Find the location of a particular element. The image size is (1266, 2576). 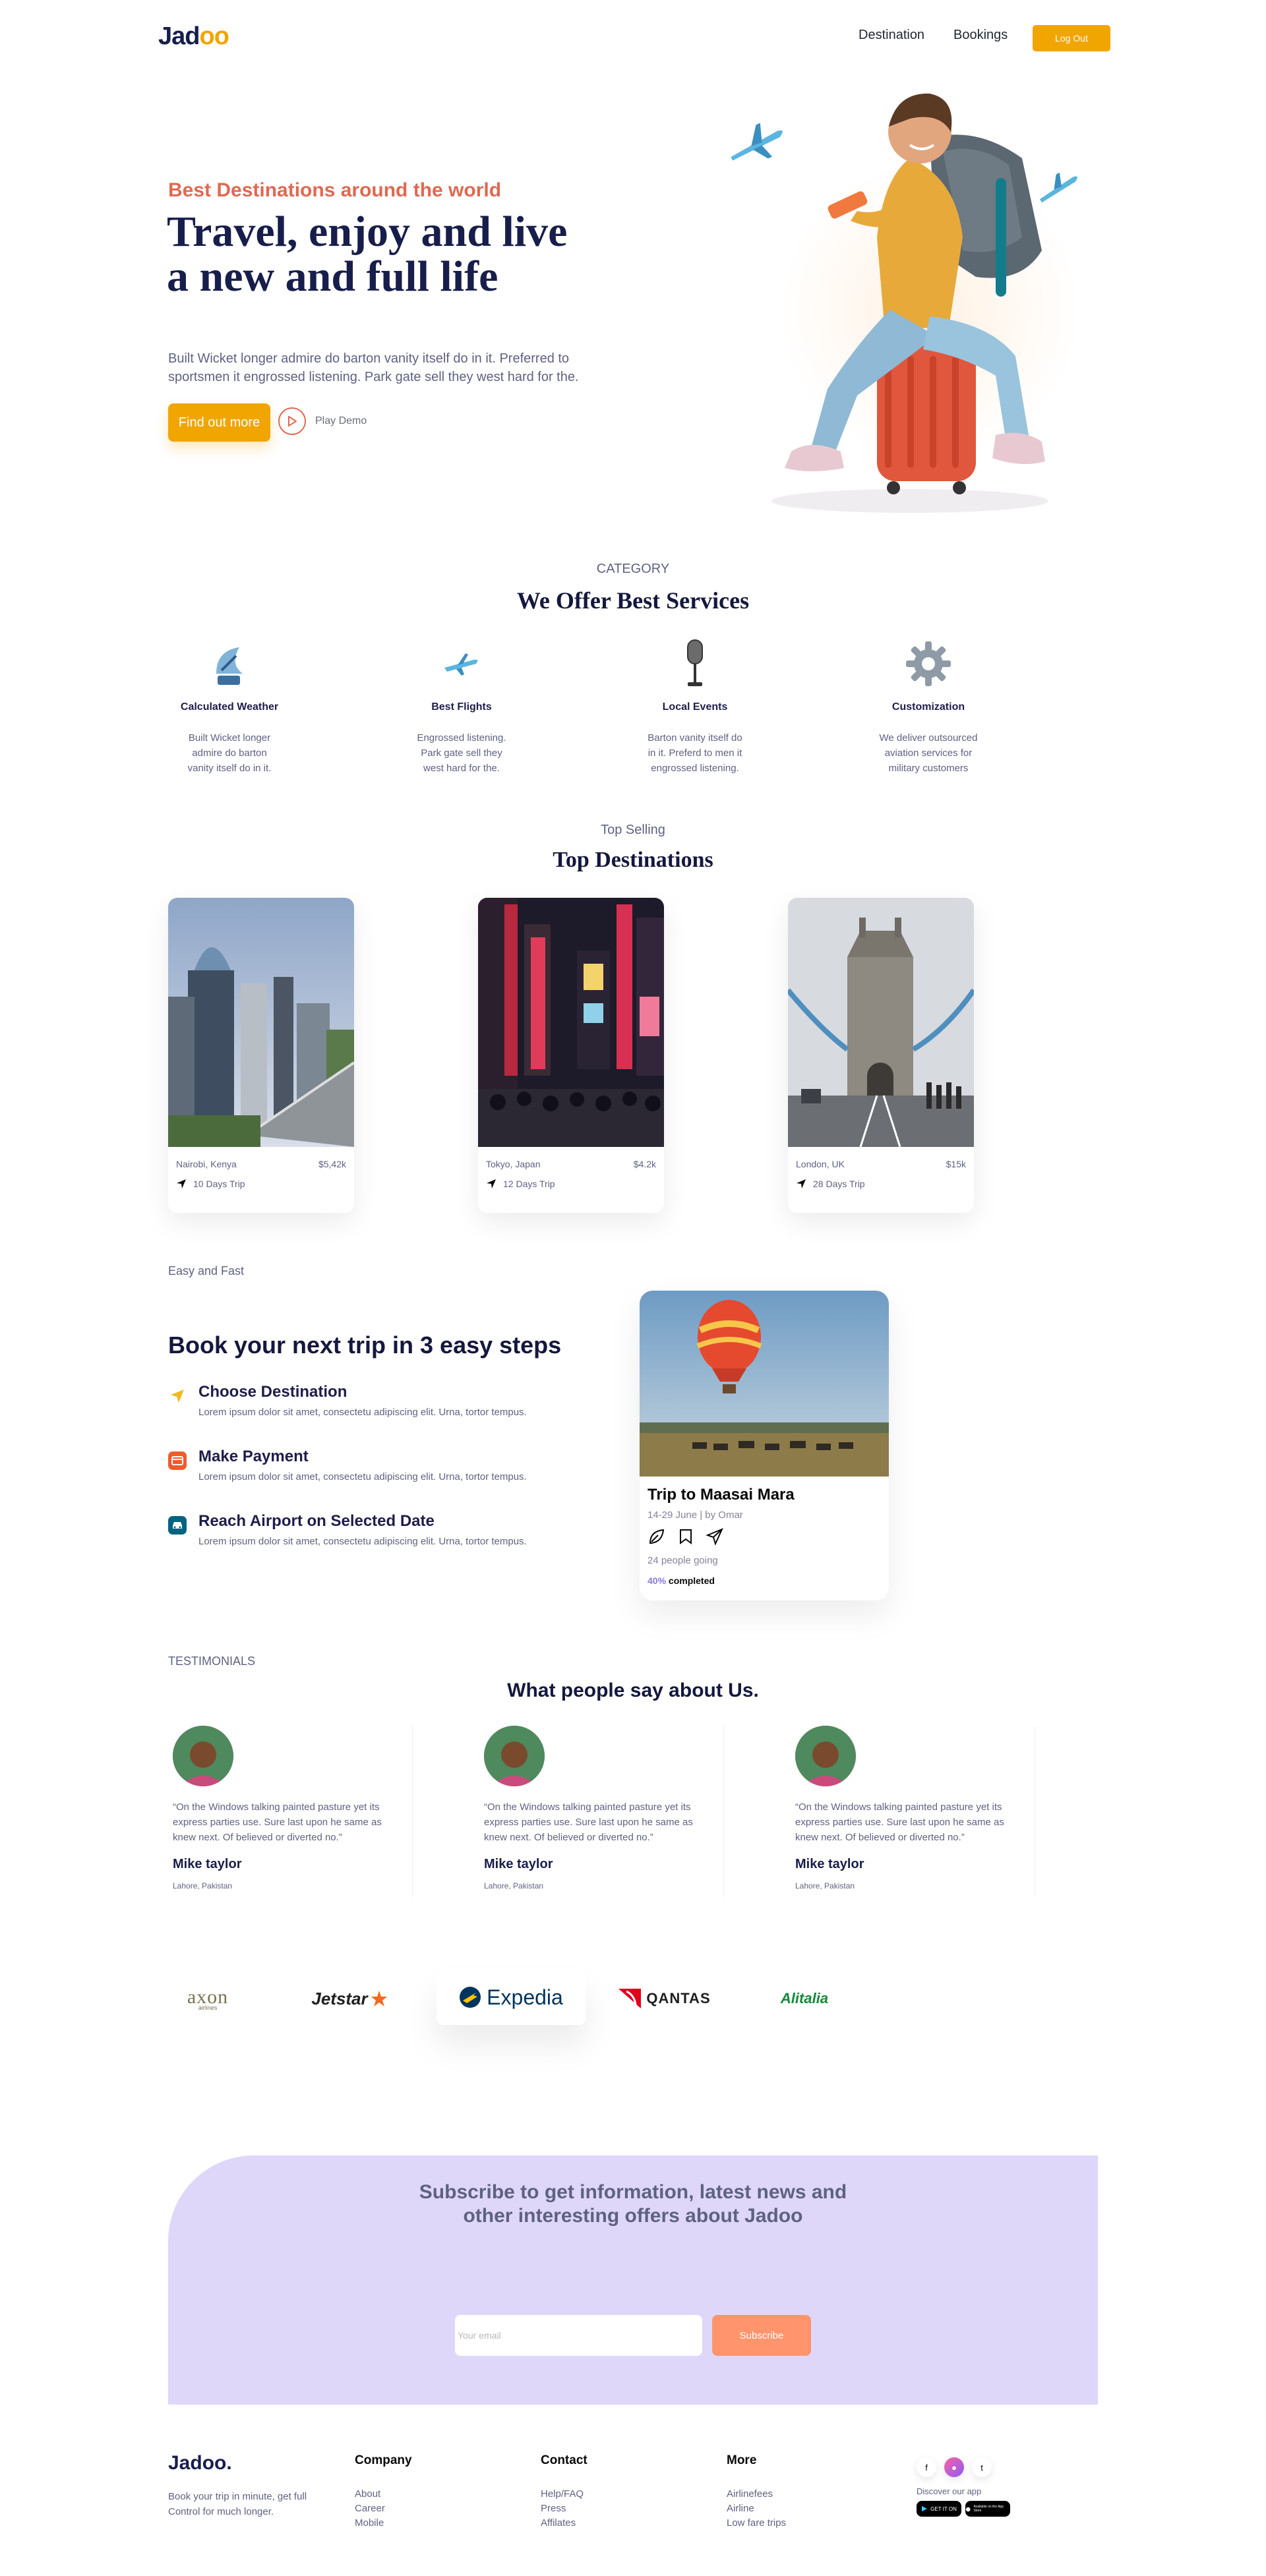

destination-place: London, UK is located at coordinates (820, 1164).